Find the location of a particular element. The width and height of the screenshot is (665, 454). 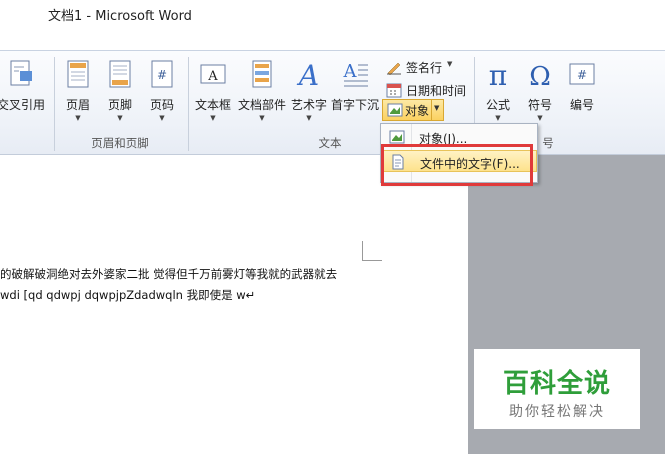

calendar-icon is located at coordinates (394, 90).